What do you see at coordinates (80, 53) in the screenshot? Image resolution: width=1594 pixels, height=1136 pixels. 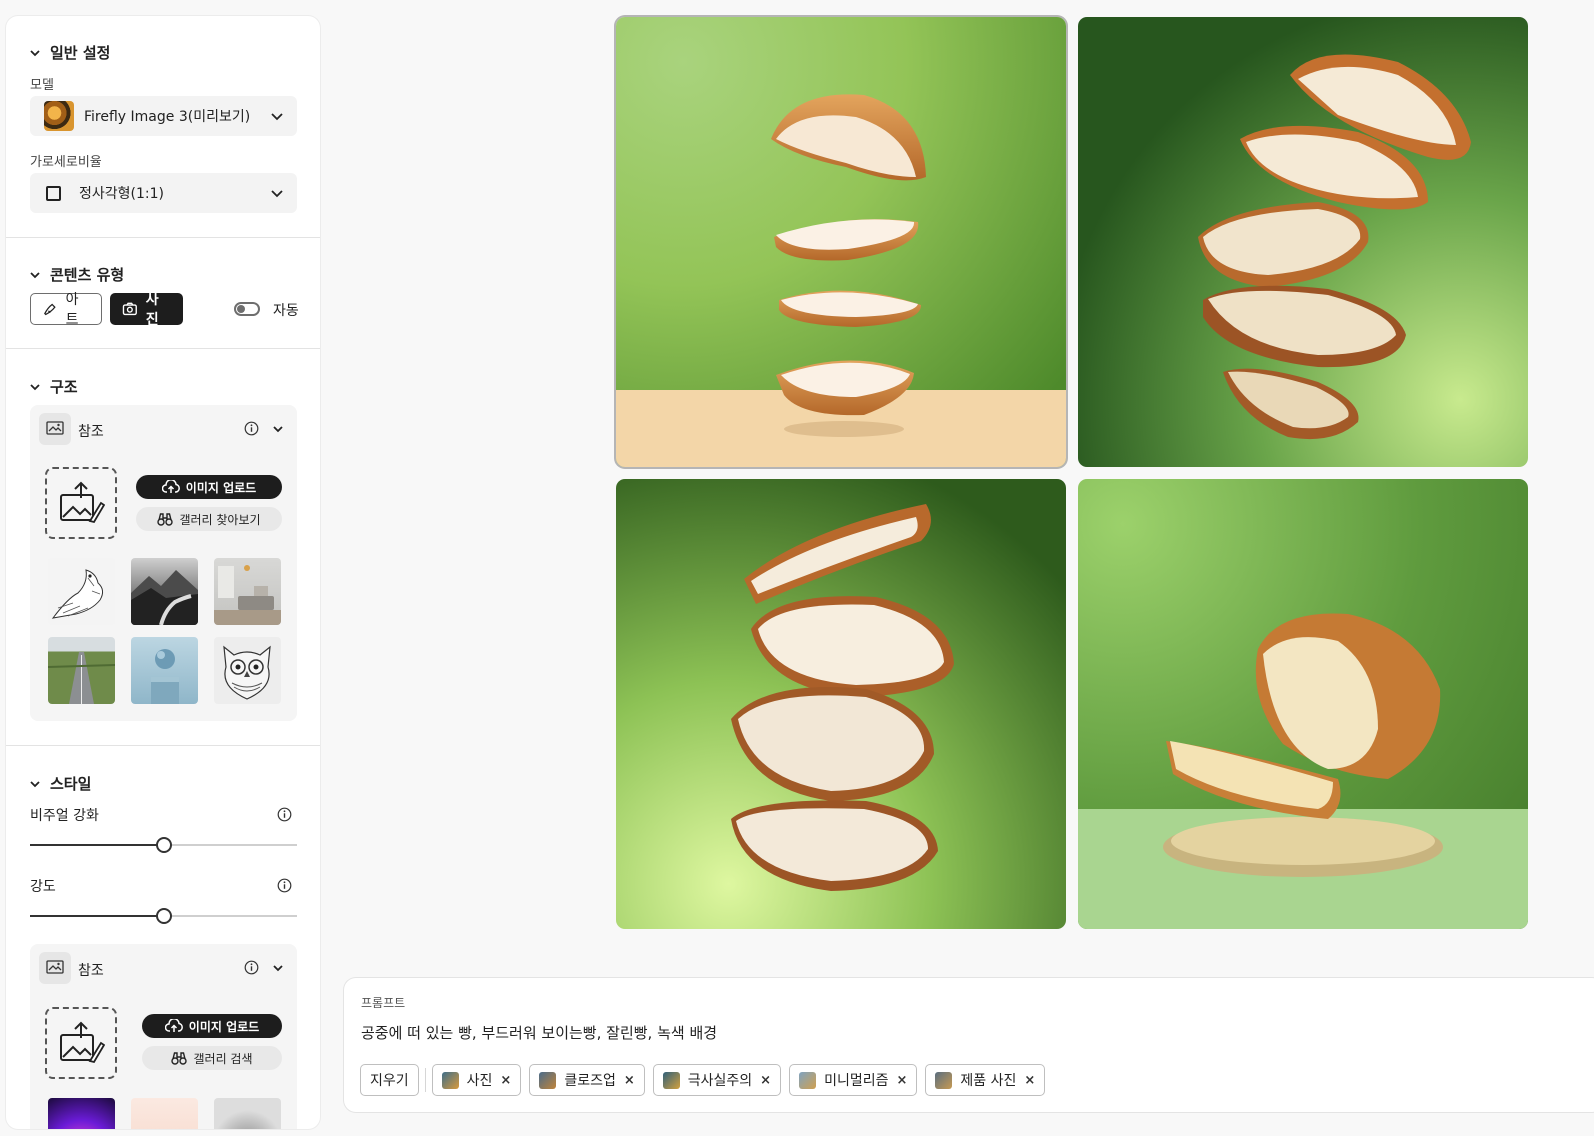 I see `section-title: 일반 설정` at bounding box center [80, 53].